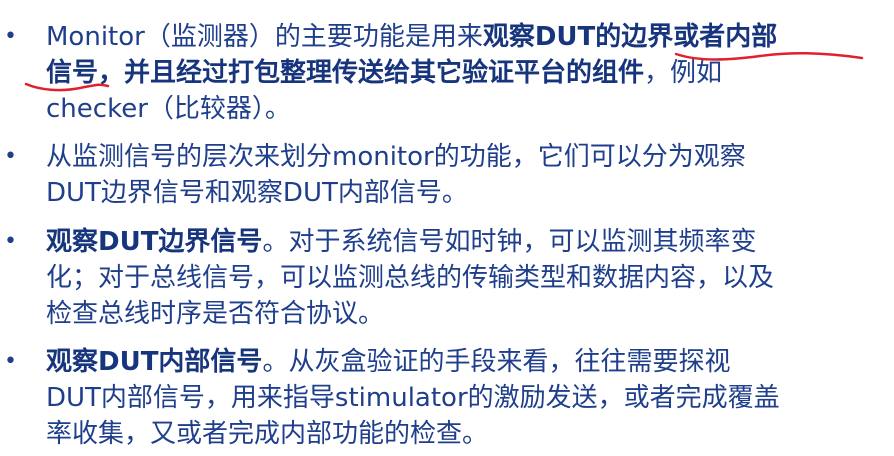 The image size is (894, 456). Describe the element at coordinates (683, 73) in the screenshot. I see `text-run: ，例如` at that location.